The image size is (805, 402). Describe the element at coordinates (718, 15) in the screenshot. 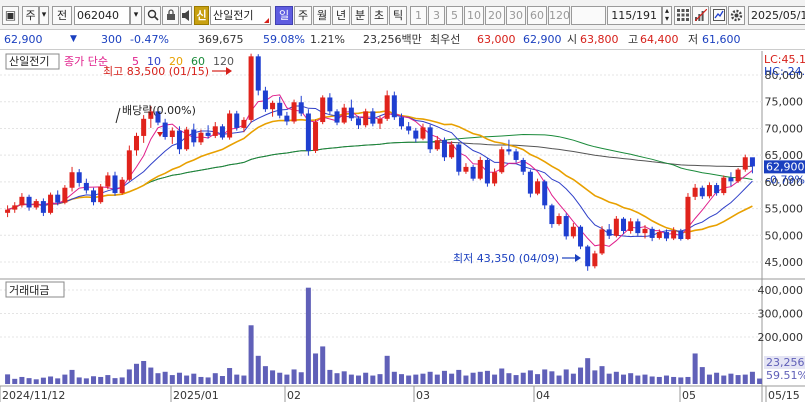

I see `chart-icon` at that location.